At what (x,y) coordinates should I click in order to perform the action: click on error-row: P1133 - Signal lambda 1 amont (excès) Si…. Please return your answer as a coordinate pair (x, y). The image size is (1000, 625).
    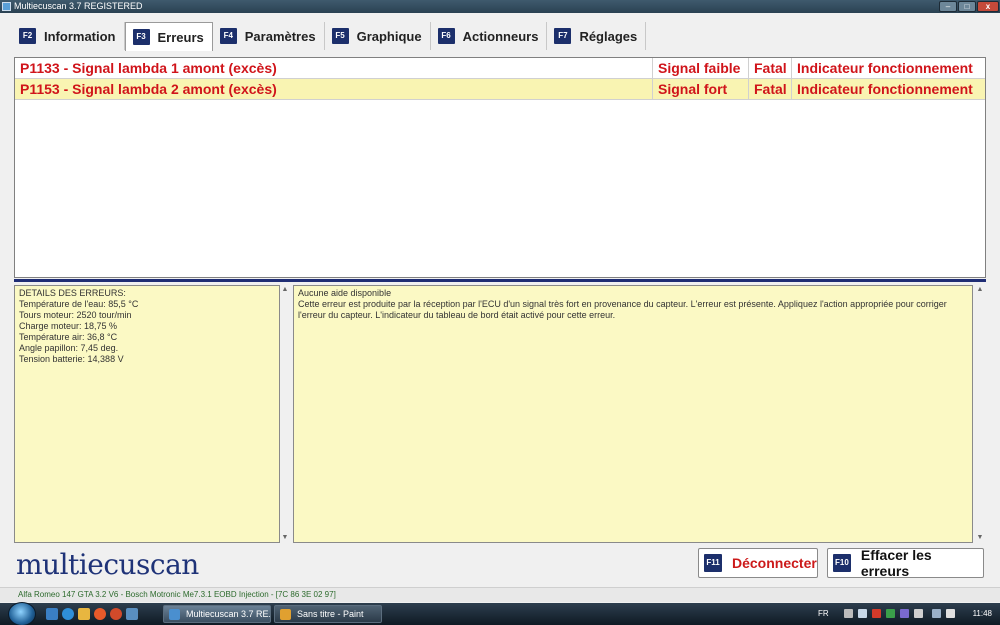
    Looking at the image, I should click on (500, 68).